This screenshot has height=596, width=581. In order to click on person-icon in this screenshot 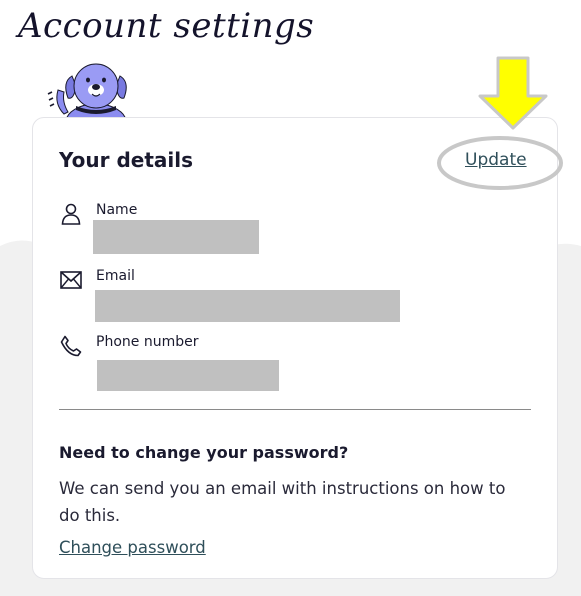, I will do `click(71, 214)`.